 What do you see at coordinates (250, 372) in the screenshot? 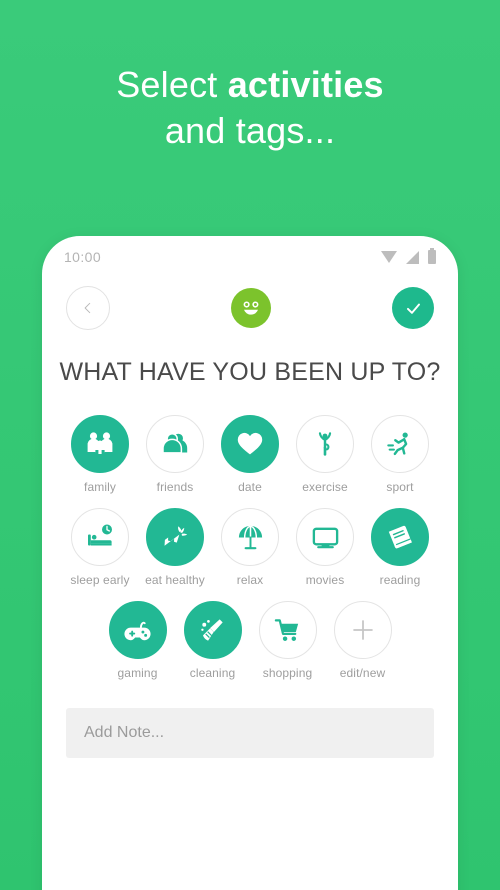
I see `page-title: WHAT HAVE YOU BEEN UP TO?` at bounding box center [250, 372].